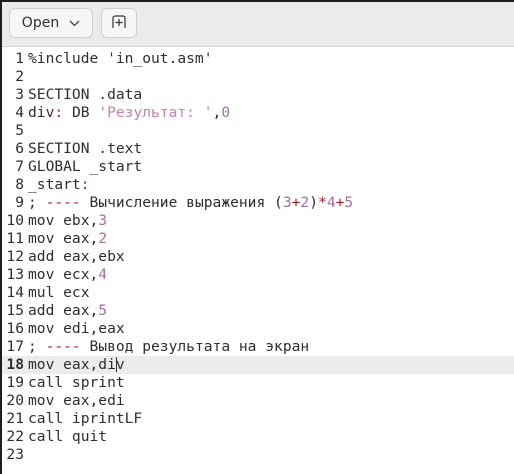 The height and width of the screenshot is (474, 514). What do you see at coordinates (258, 257) in the screenshot?
I see `code-line: 12 add eax,ebx` at bounding box center [258, 257].